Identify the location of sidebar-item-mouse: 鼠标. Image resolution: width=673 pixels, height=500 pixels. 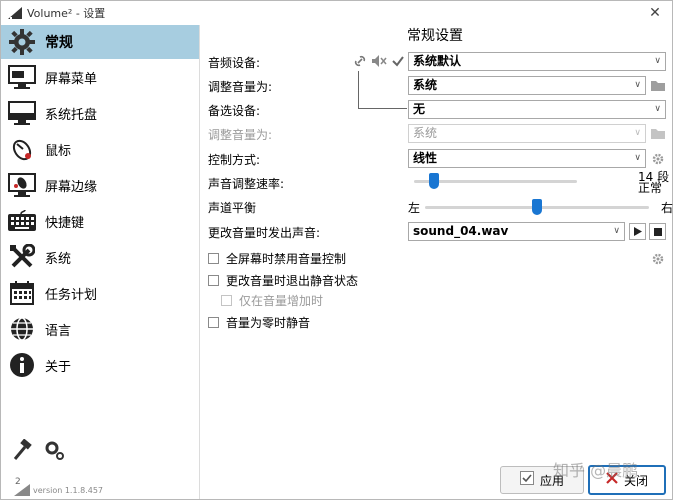
(100, 149).